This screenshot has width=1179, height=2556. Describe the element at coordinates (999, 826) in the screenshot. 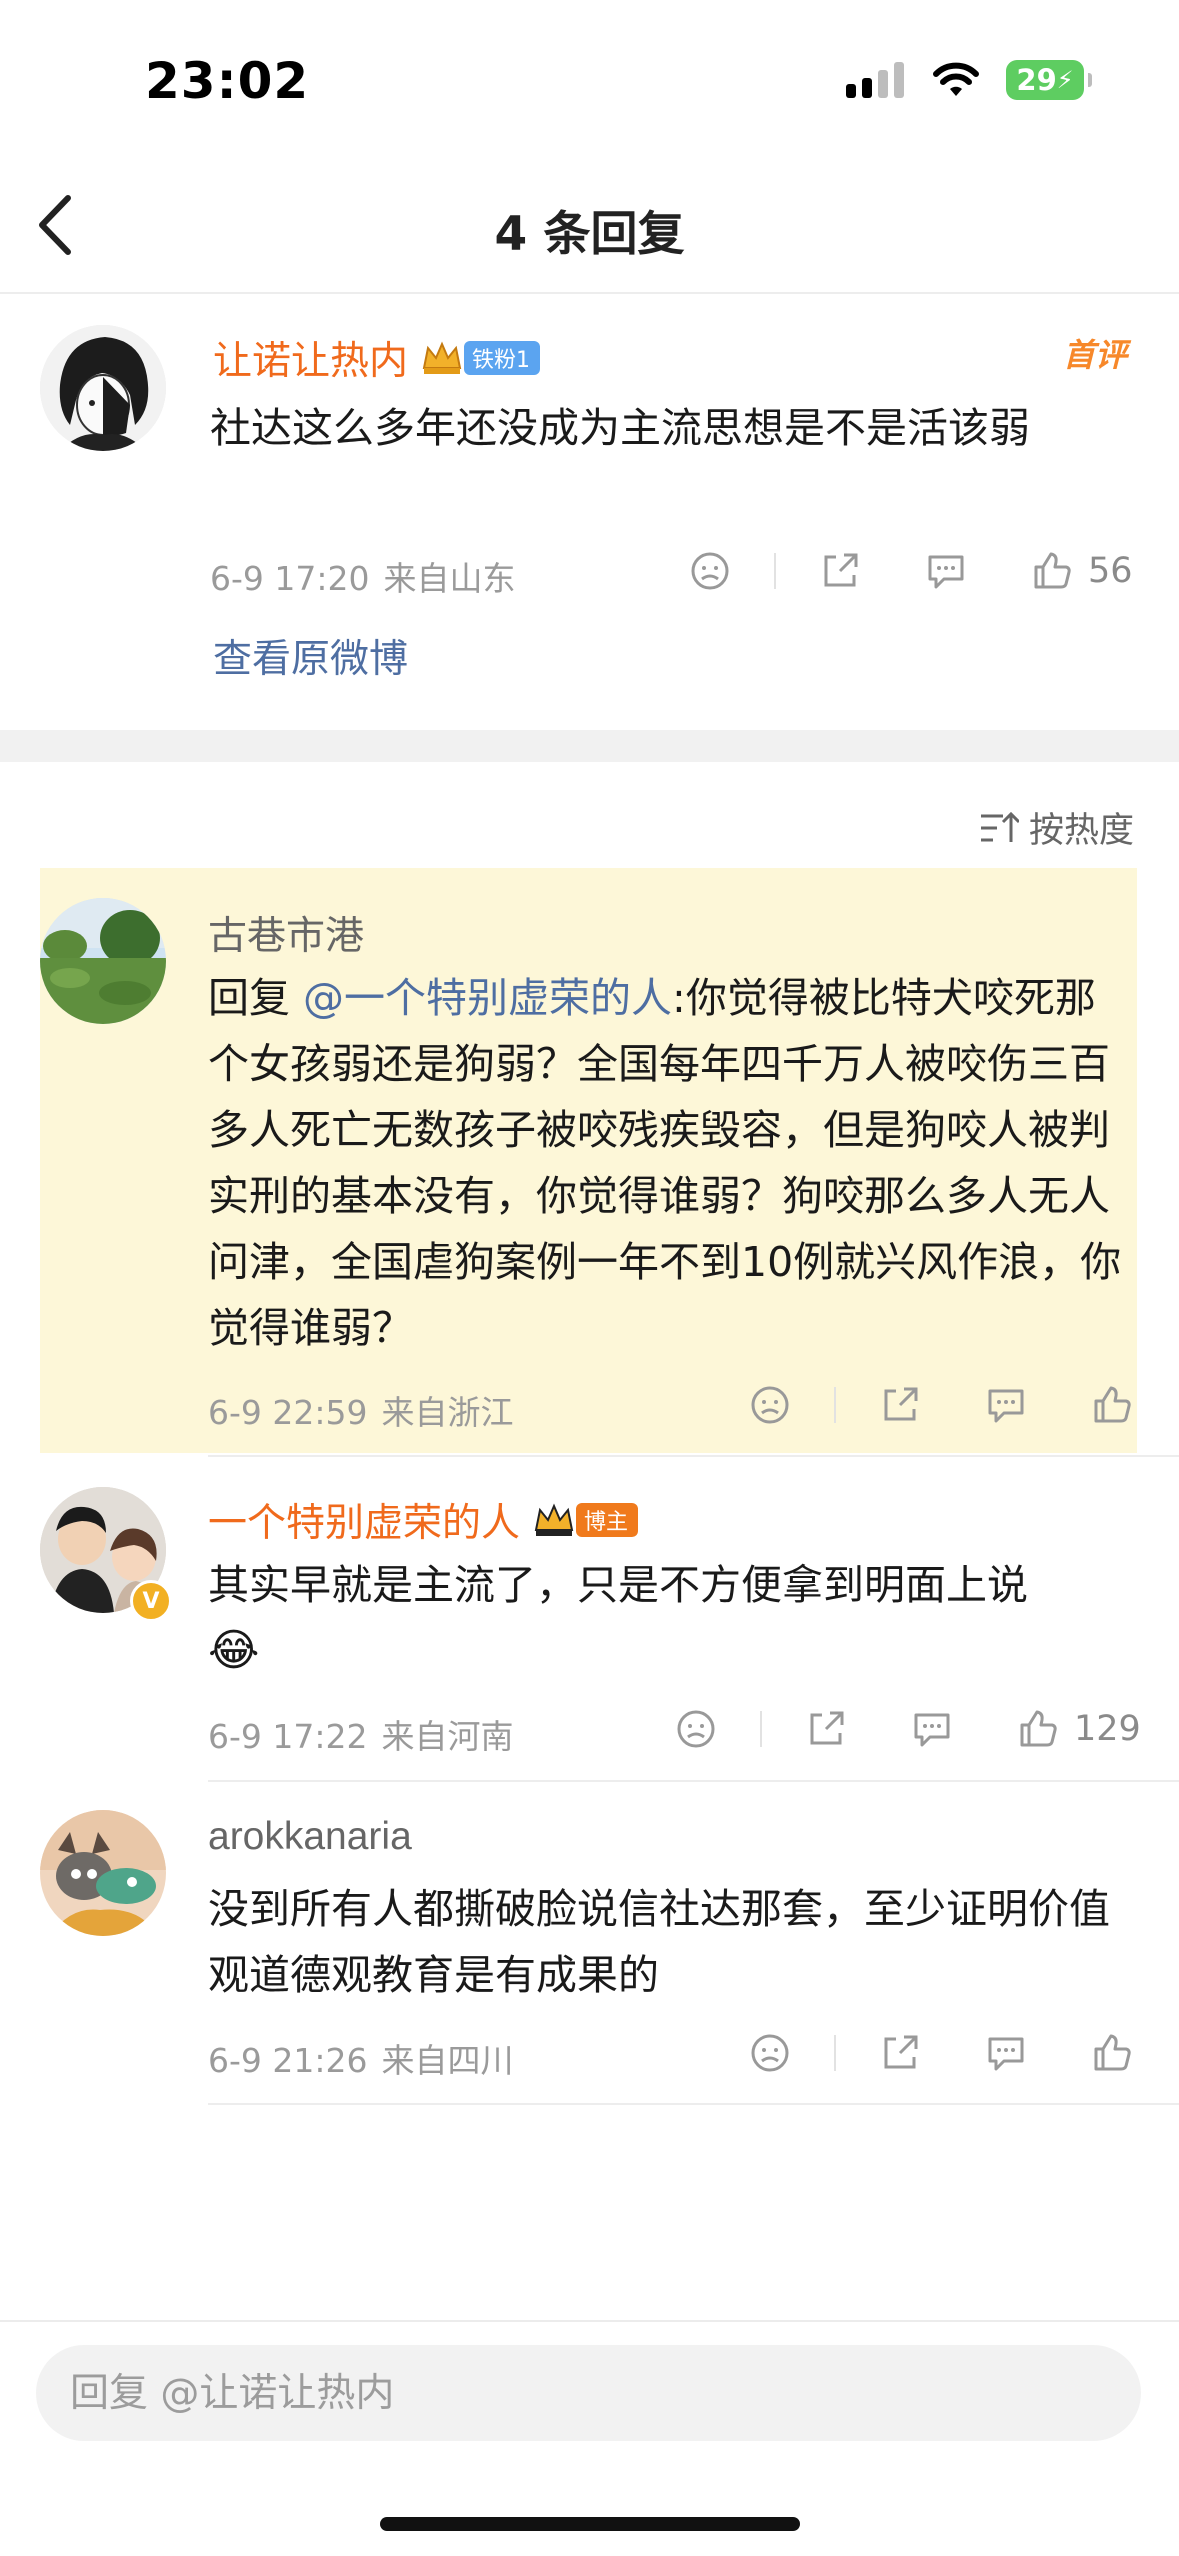

I see `sort-icon` at that location.